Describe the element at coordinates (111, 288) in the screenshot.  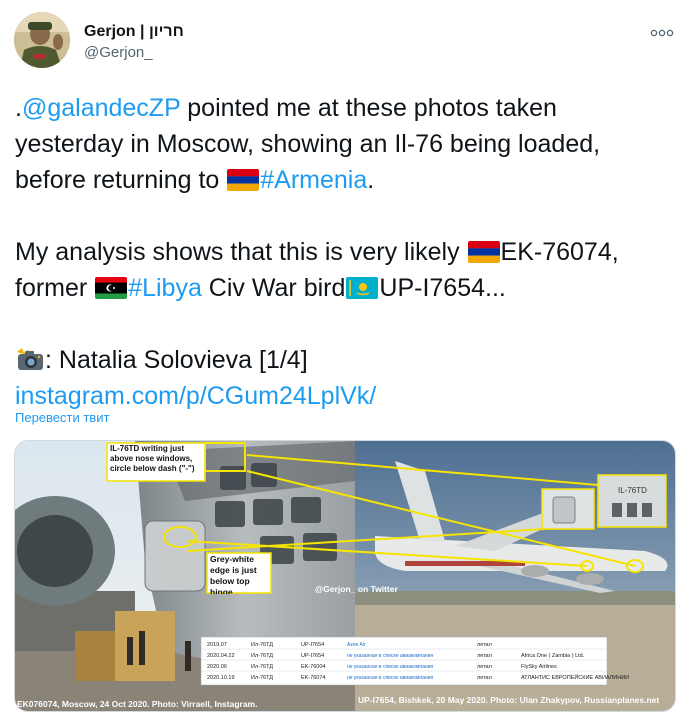
I see `libya-flag-icon` at that location.